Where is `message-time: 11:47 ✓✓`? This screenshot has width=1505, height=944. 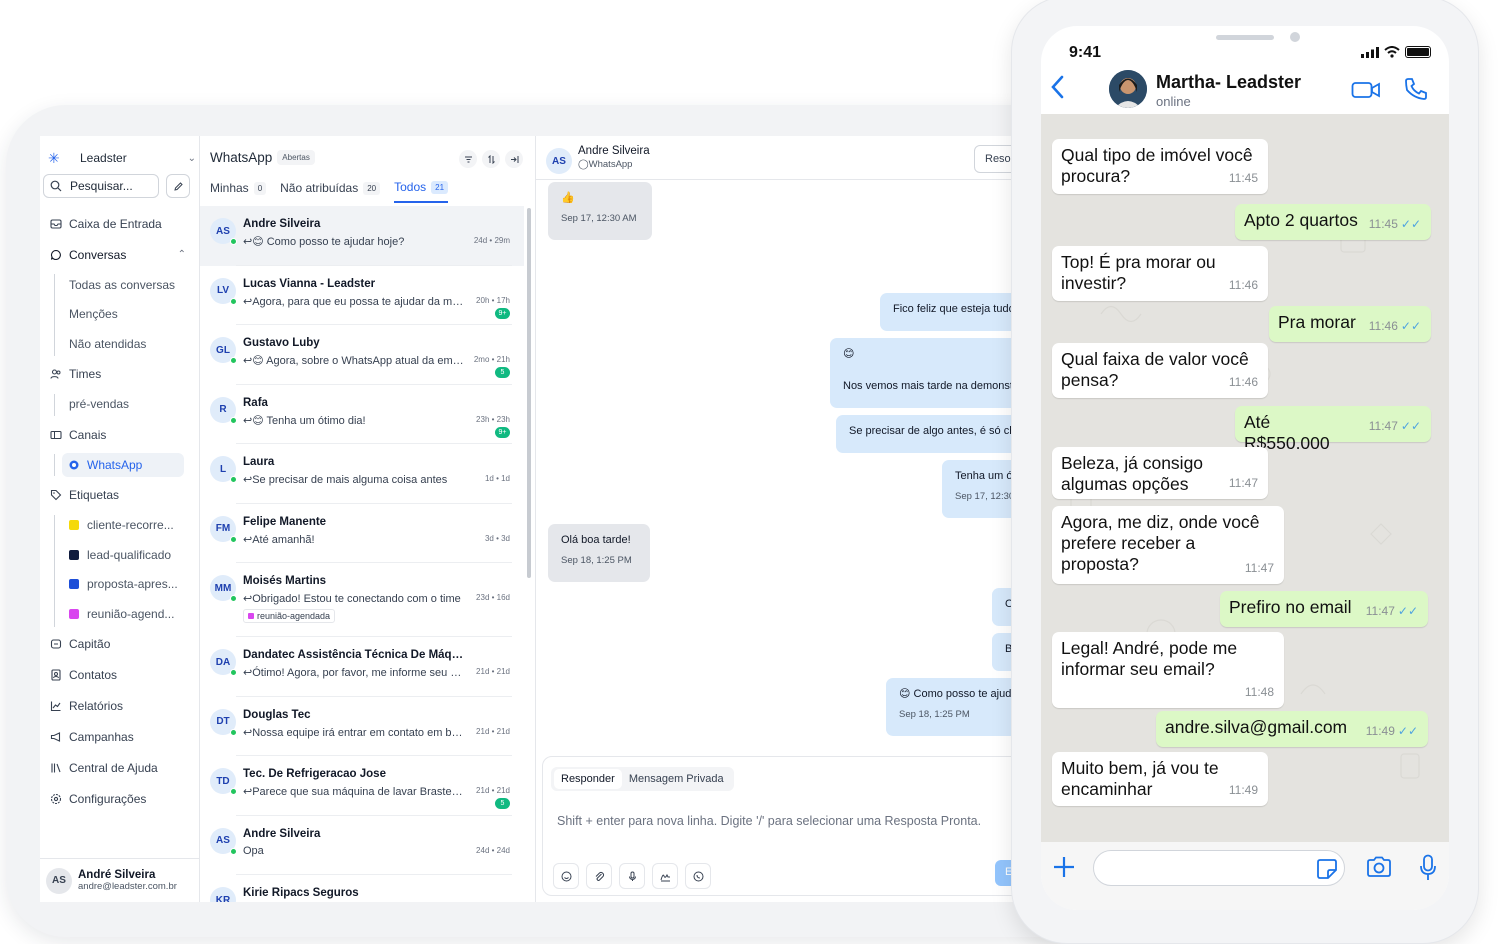 message-time: 11:47 ✓✓ is located at coordinates (1394, 426).